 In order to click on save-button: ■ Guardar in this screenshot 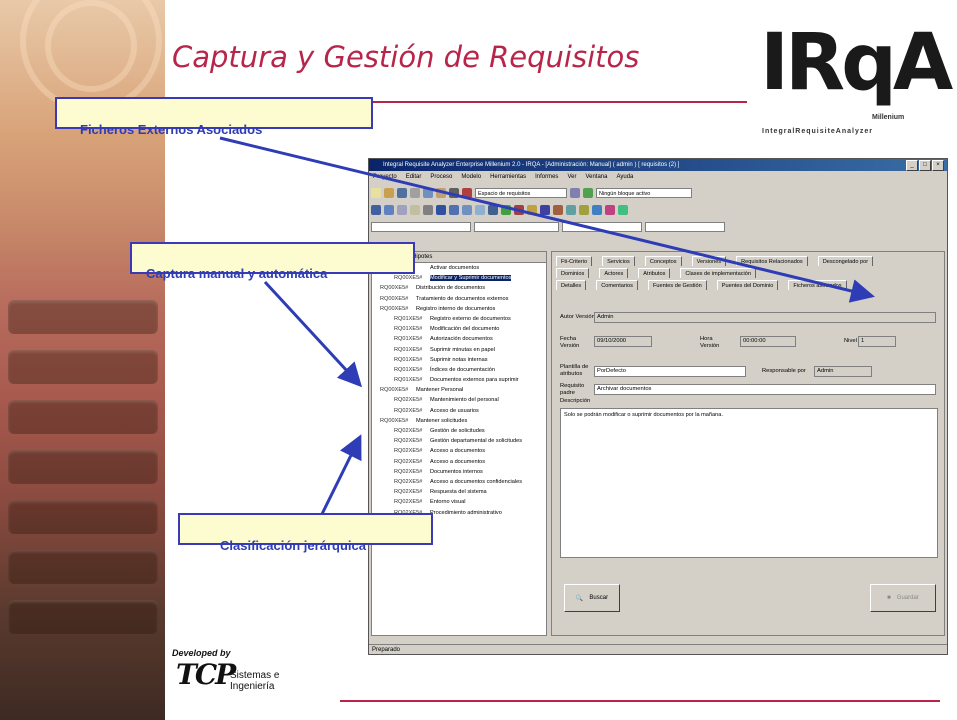, I will do `click(903, 598)`.